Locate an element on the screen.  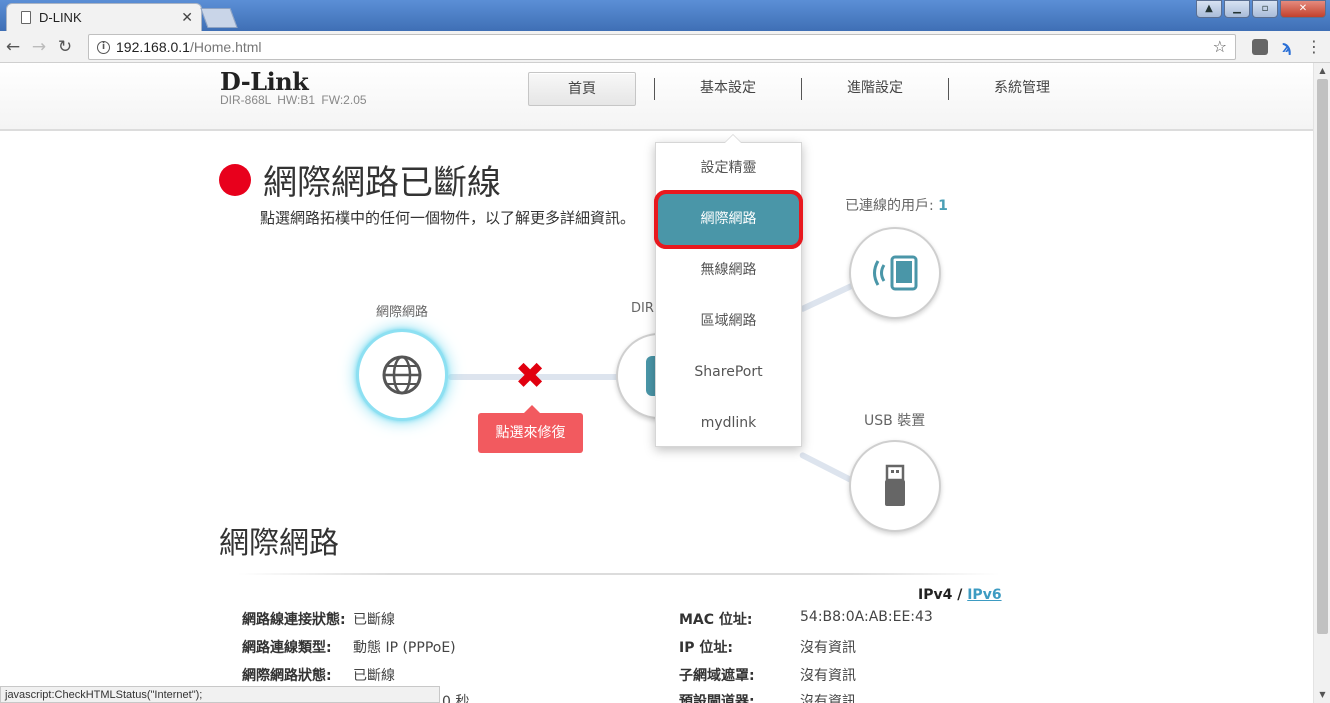
section-title: 網際網路 is located at coordinates (279, 543).